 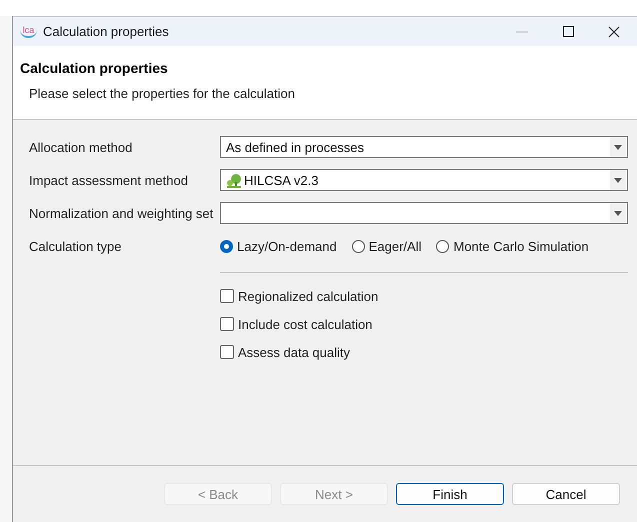 I want to click on tree-icon, so click(x=234, y=180).